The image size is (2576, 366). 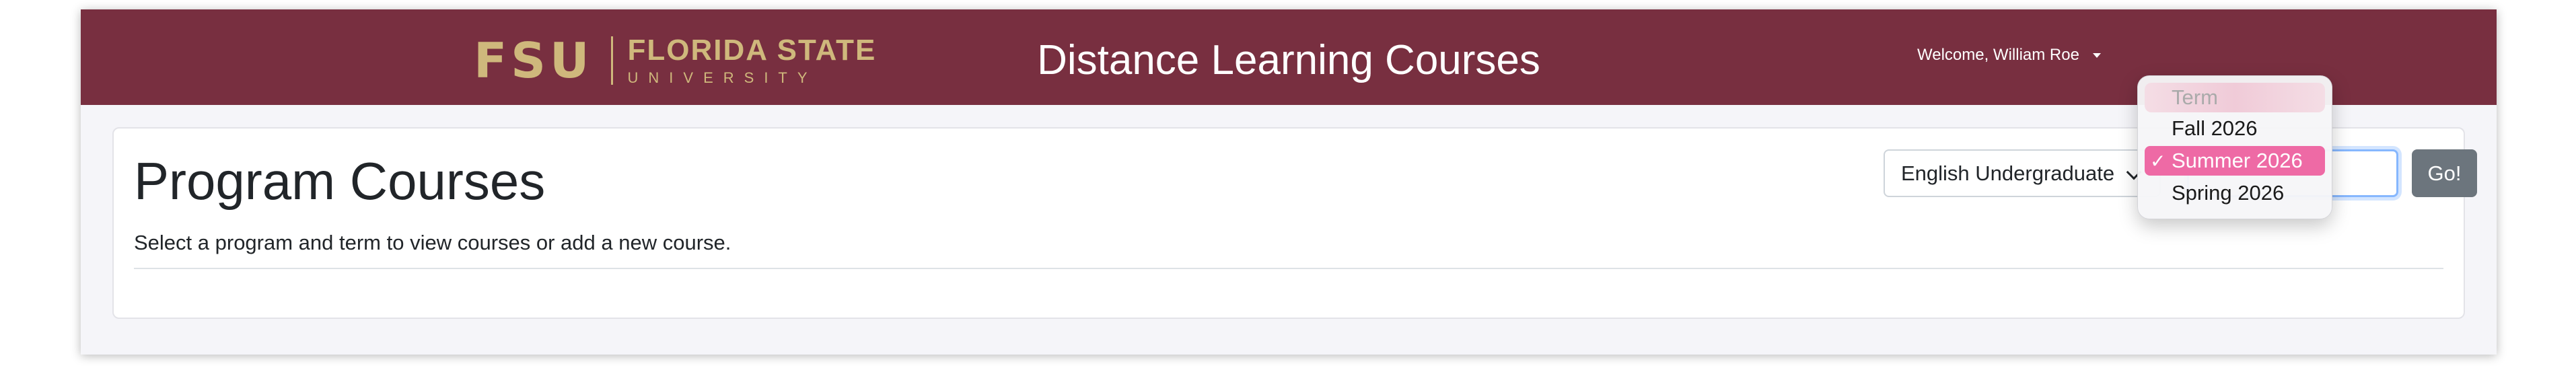 What do you see at coordinates (2235, 129) in the screenshot?
I see `term-option: Fall 2026` at bounding box center [2235, 129].